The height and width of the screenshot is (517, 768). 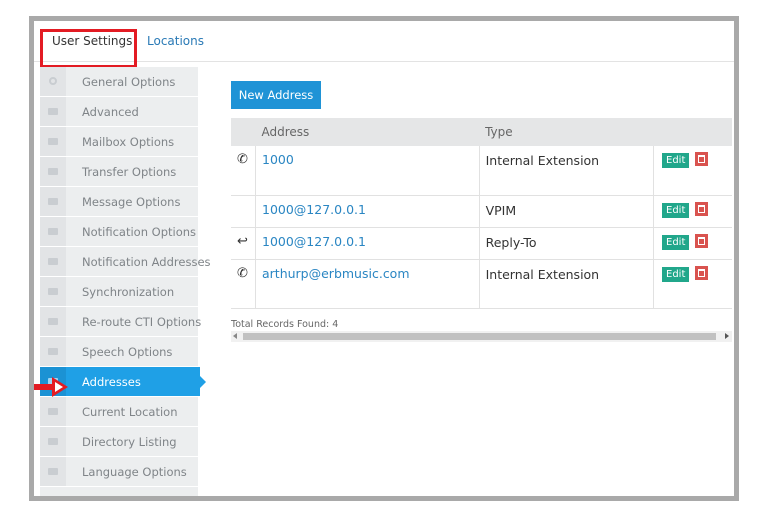 I want to click on sidebar-item-message-options: Message Options, so click(x=119, y=202).